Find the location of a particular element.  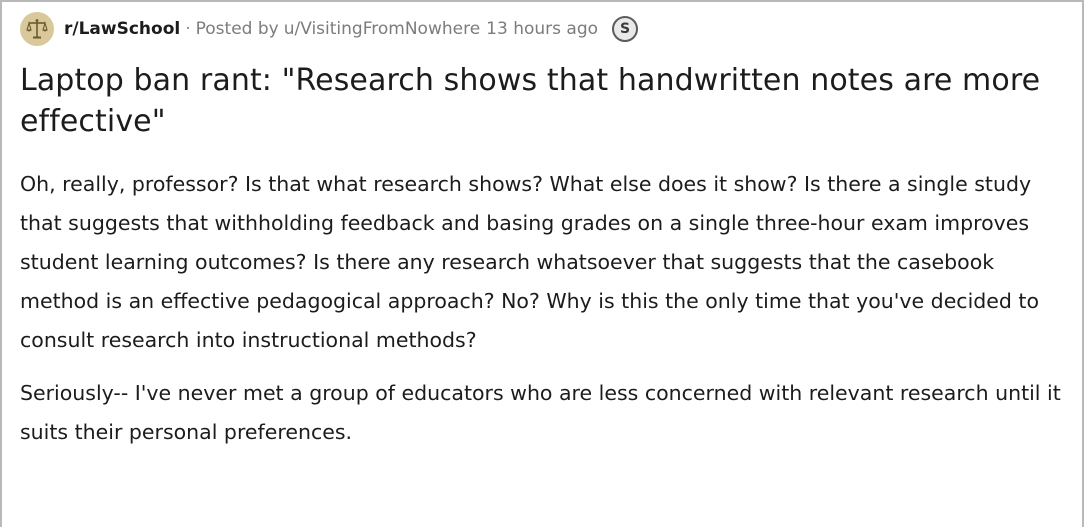

posted-by-label: Posted by is located at coordinates (237, 29).